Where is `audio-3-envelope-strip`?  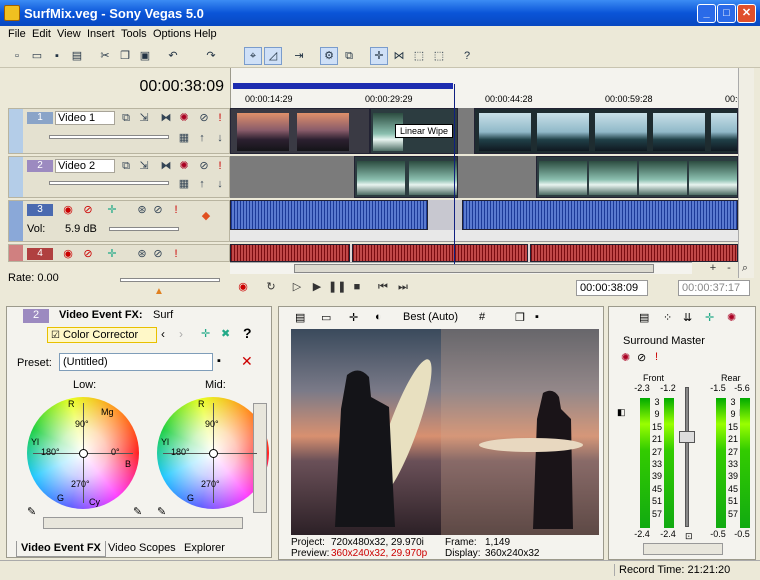
audio-3-envelope-strip is located at coordinates (484, 236).